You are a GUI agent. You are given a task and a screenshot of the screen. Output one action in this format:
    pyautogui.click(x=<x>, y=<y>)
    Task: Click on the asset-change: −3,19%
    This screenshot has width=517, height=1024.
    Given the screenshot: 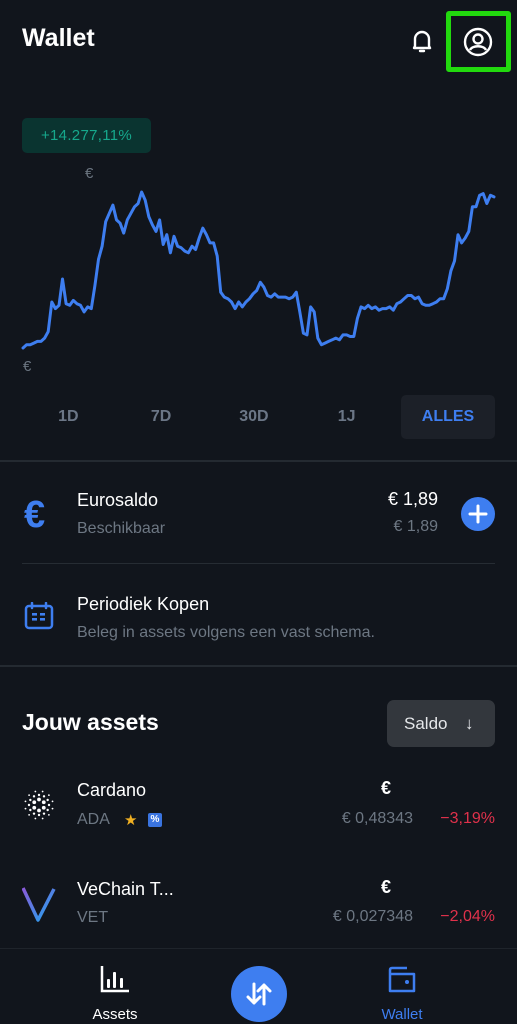 What is the action you would take?
    pyautogui.click(x=467, y=818)
    